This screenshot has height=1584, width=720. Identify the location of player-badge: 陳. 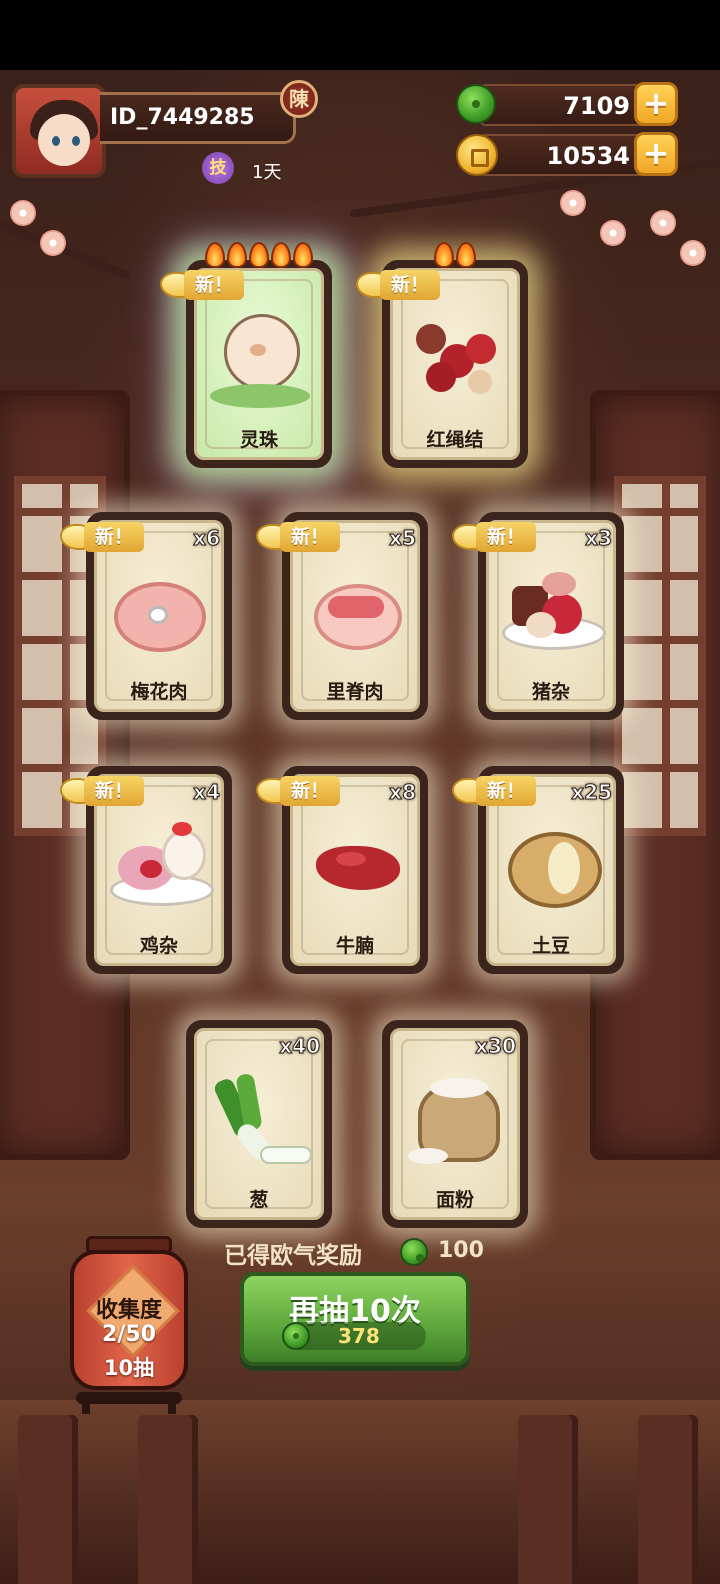
(299, 99).